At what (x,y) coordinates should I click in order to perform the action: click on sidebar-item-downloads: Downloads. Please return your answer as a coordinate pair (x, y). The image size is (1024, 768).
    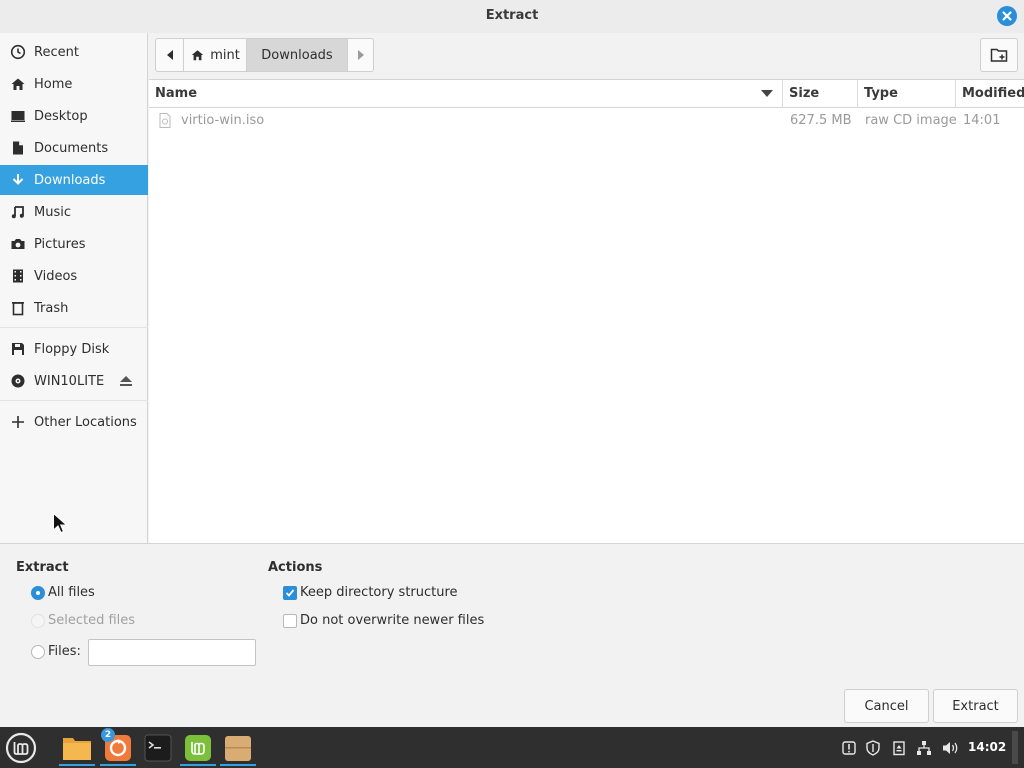
    Looking at the image, I should click on (74, 180).